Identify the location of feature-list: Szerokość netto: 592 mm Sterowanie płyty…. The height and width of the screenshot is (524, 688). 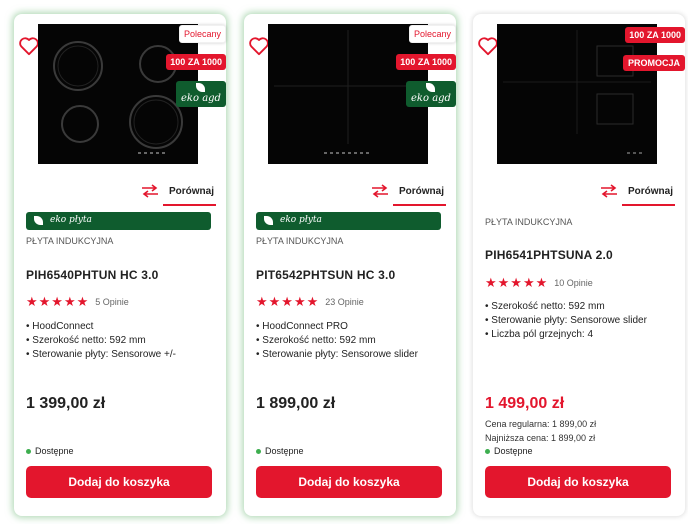
(566, 321).